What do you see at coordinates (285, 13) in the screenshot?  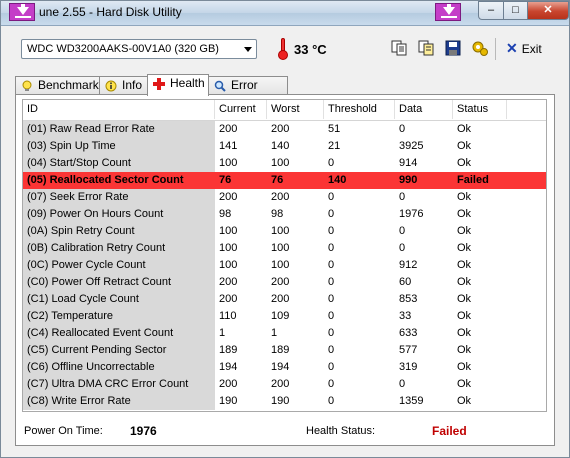 I see `title-bar: une 2.55 - Hard Disk Utility – □ ✕` at bounding box center [285, 13].